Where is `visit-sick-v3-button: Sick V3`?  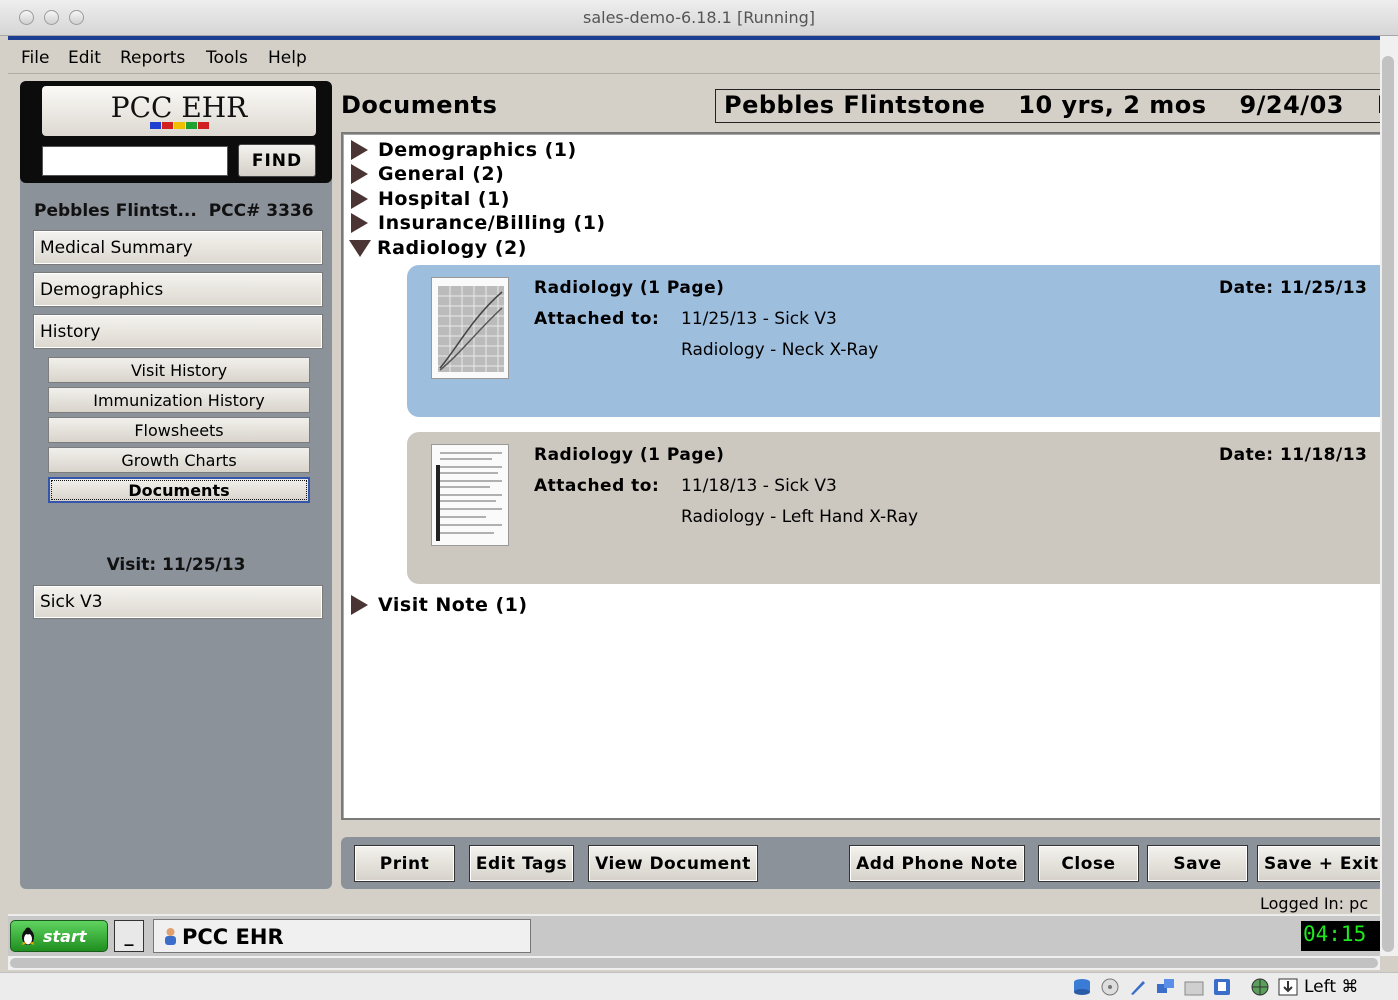 visit-sick-v3-button: Sick V3 is located at coordinates (178, 602).